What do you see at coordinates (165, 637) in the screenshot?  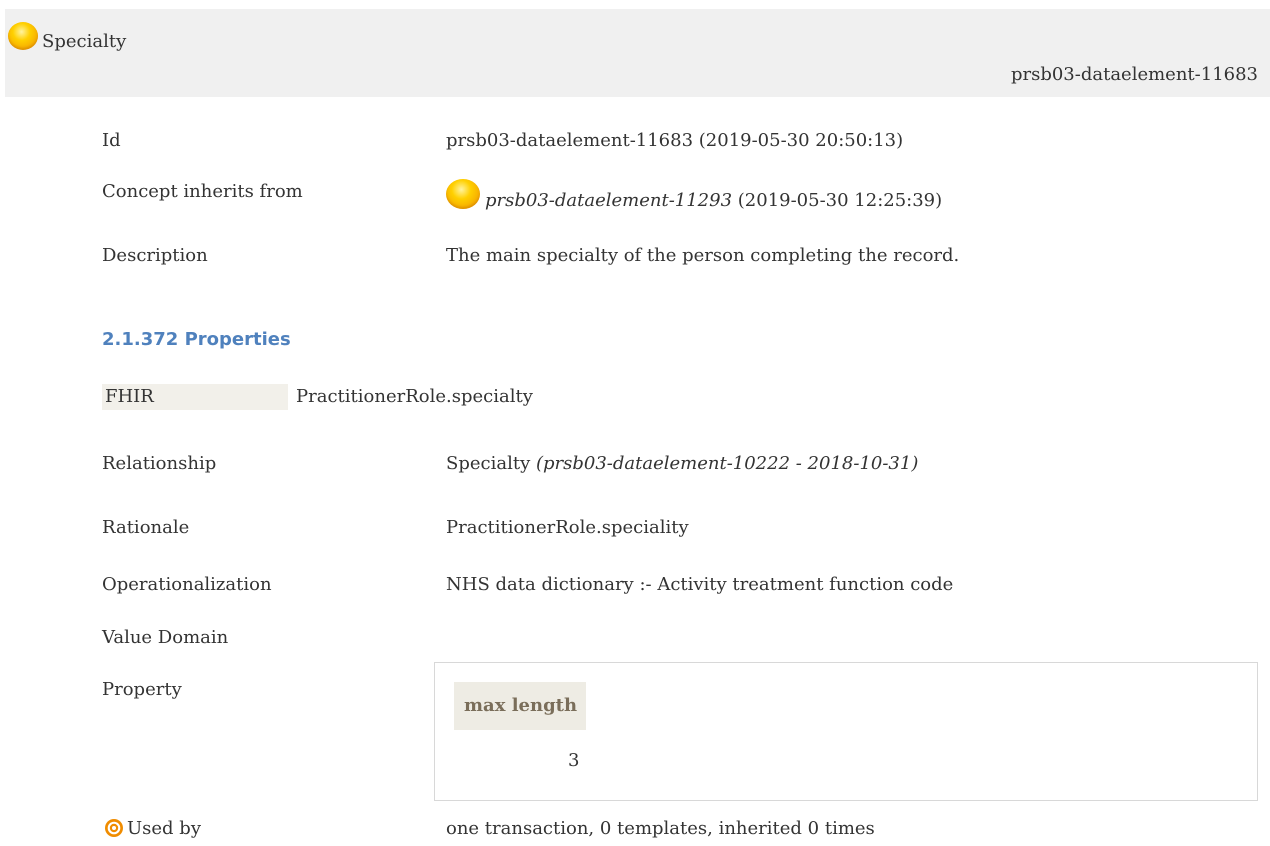 I see `value-domain-label: Value Domain` at bounding box center [165, 637].